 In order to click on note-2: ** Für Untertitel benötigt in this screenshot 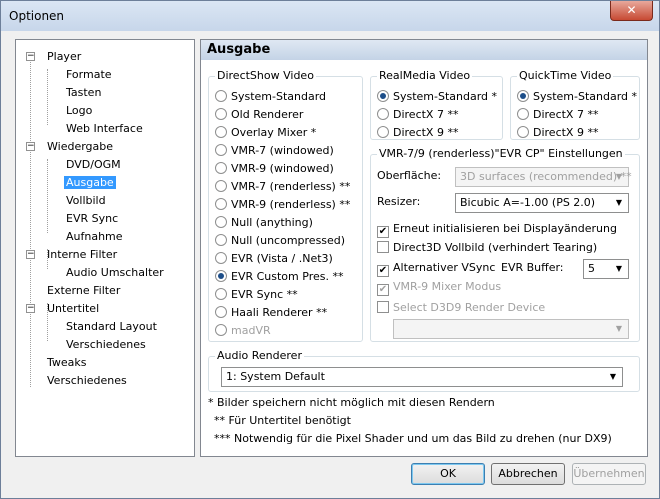, I will do `click(282, 420)`.